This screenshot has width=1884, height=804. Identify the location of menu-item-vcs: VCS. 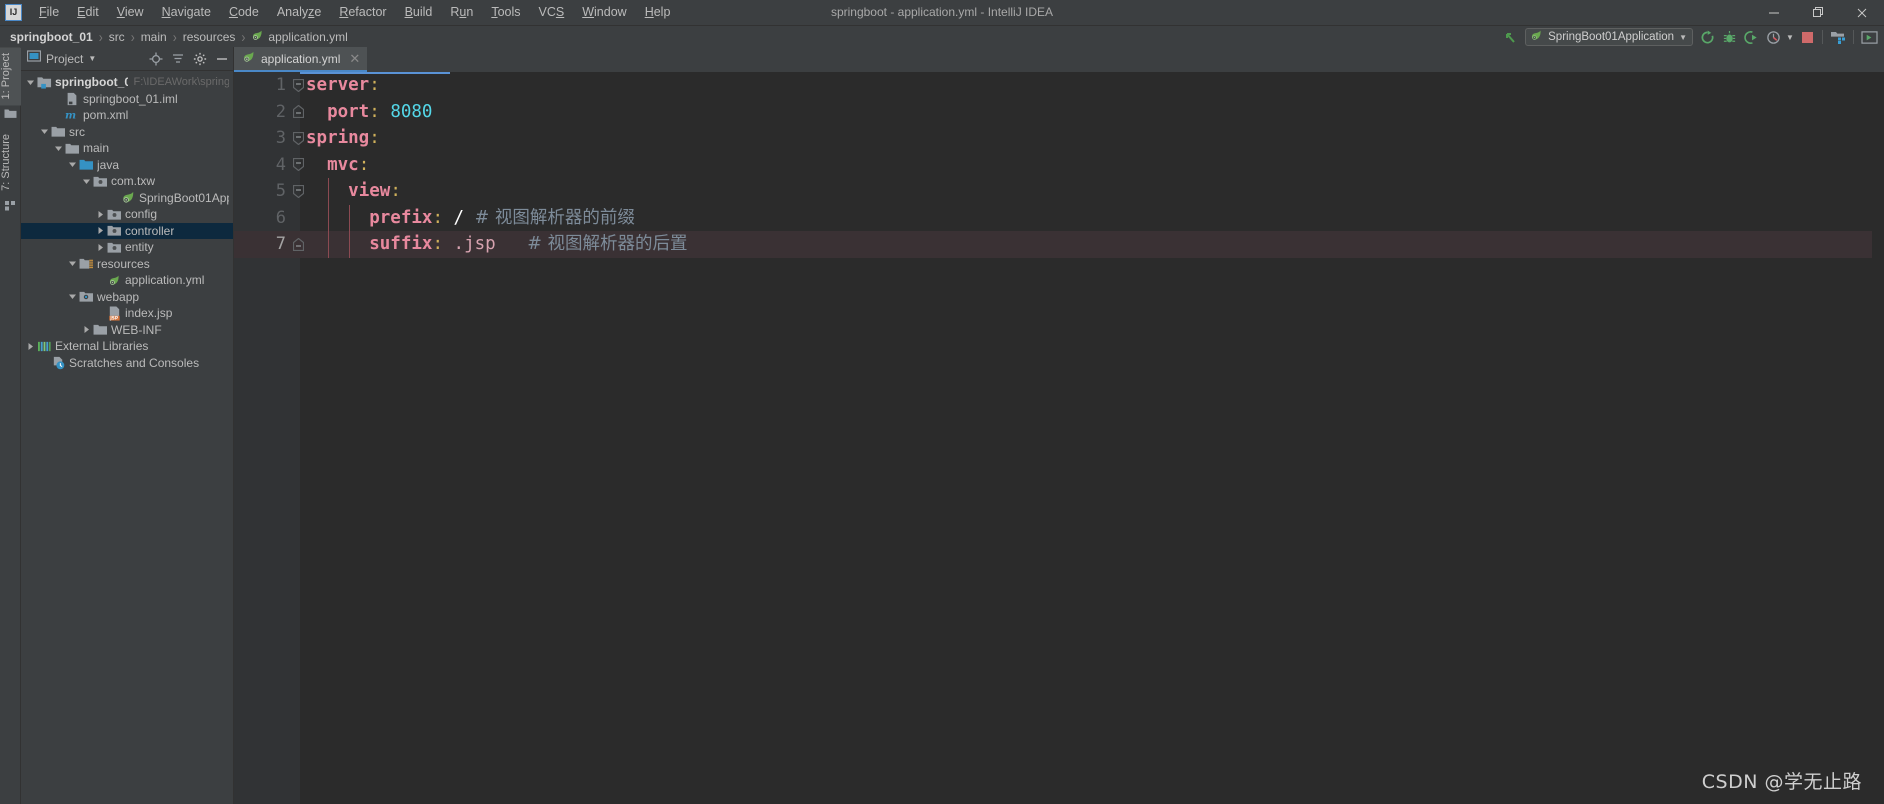
(552, 12).